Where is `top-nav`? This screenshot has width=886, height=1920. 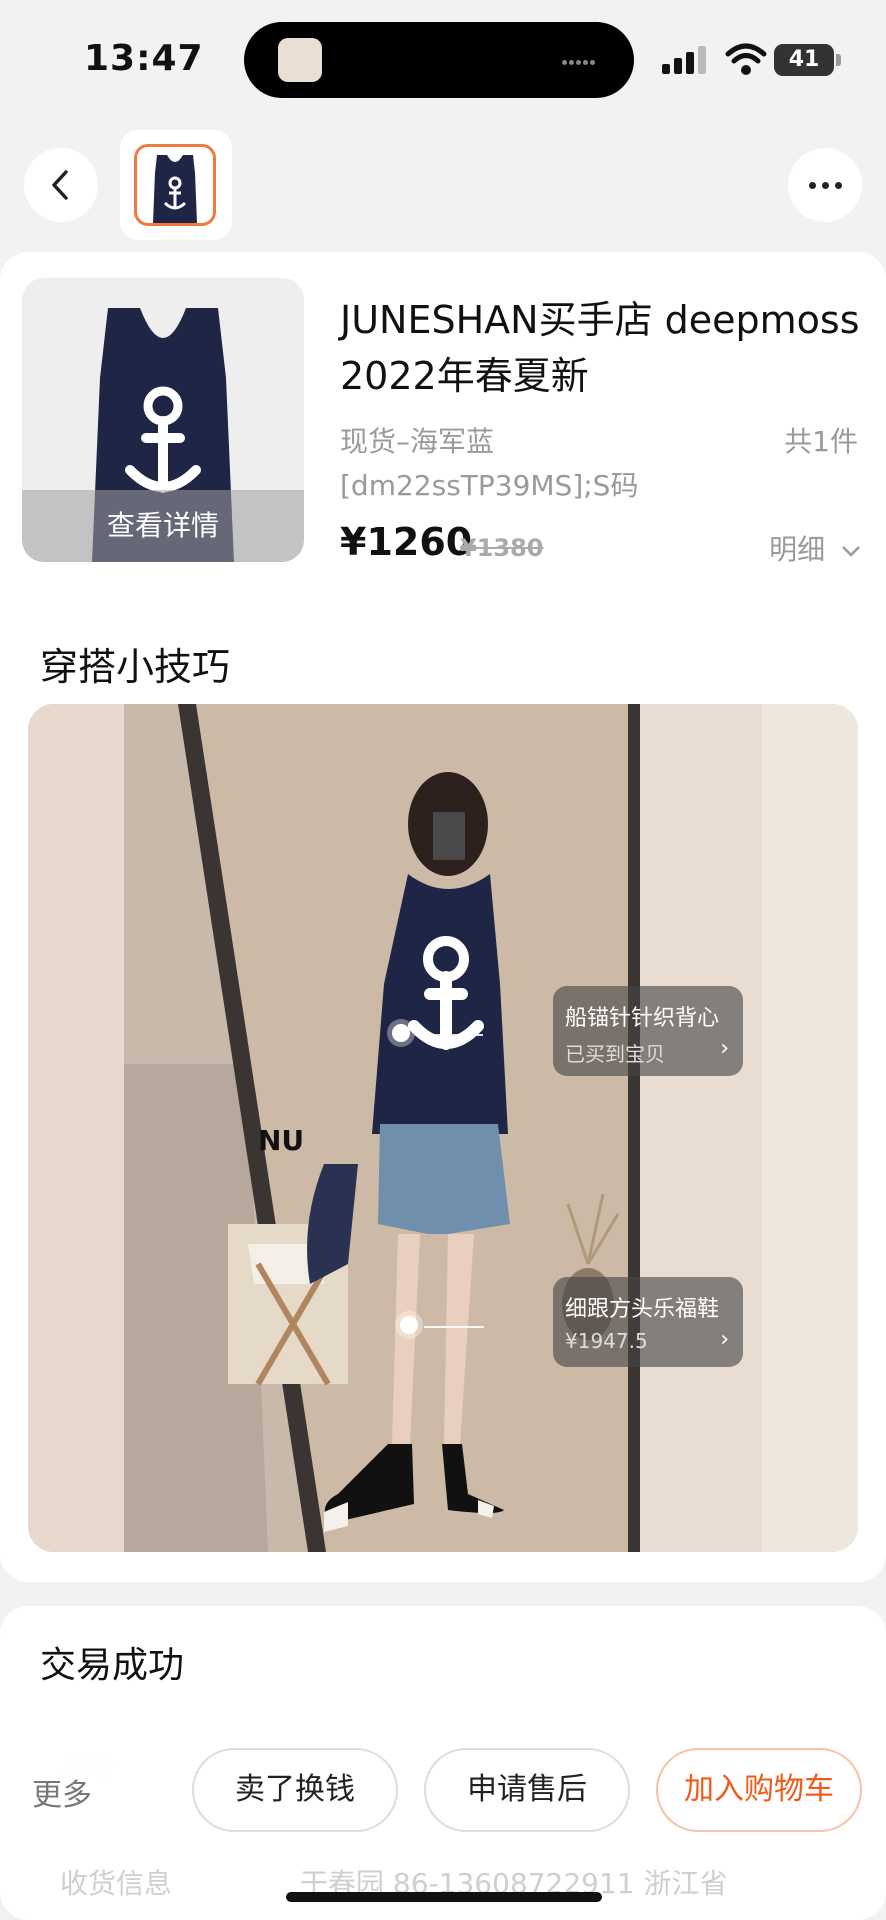 top-nav is located at coordinates (443, 185).